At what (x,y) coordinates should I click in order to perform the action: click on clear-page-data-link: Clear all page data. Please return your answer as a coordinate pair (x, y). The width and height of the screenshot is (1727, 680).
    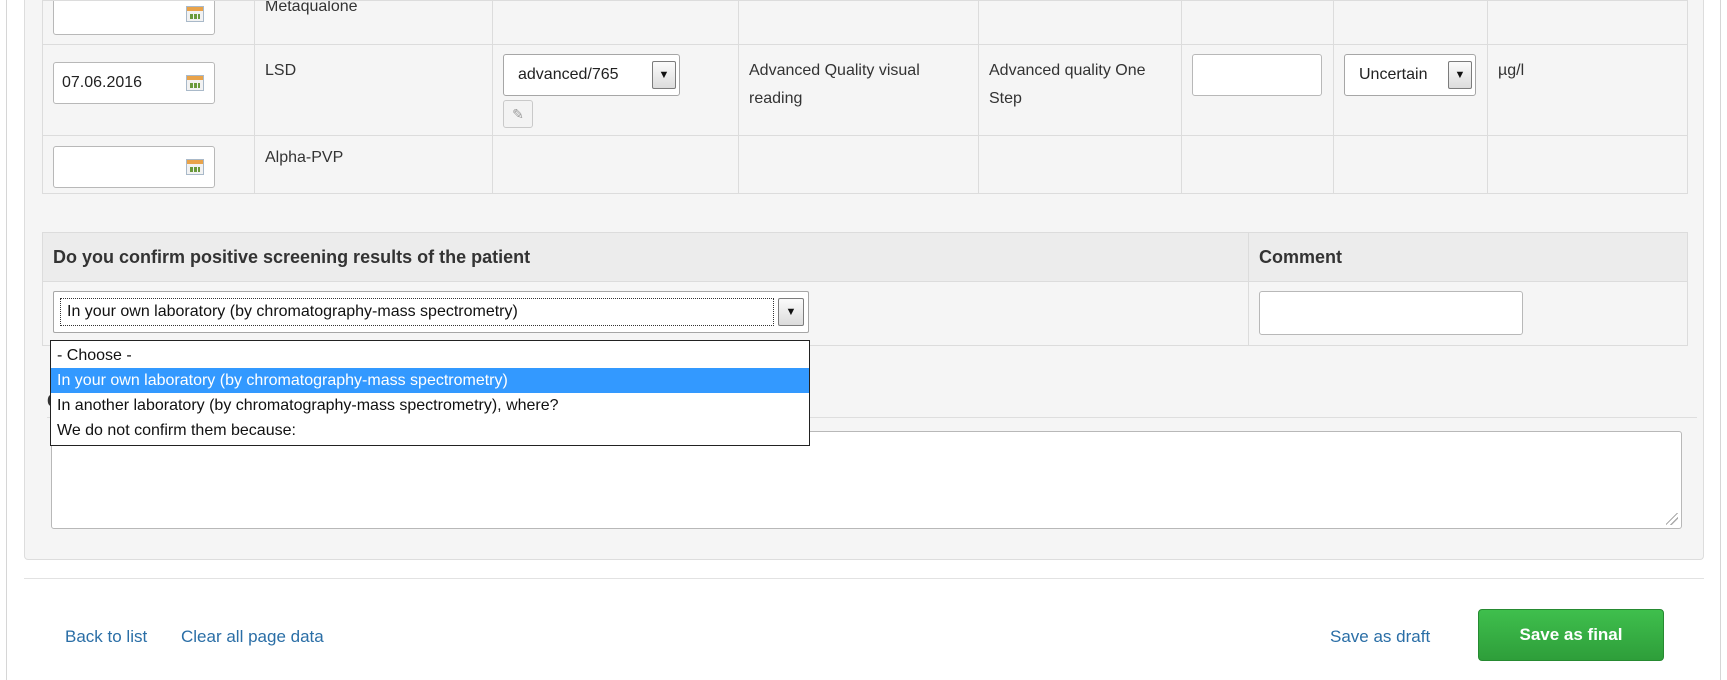
    Looking at the image, I should click on (252, 637).